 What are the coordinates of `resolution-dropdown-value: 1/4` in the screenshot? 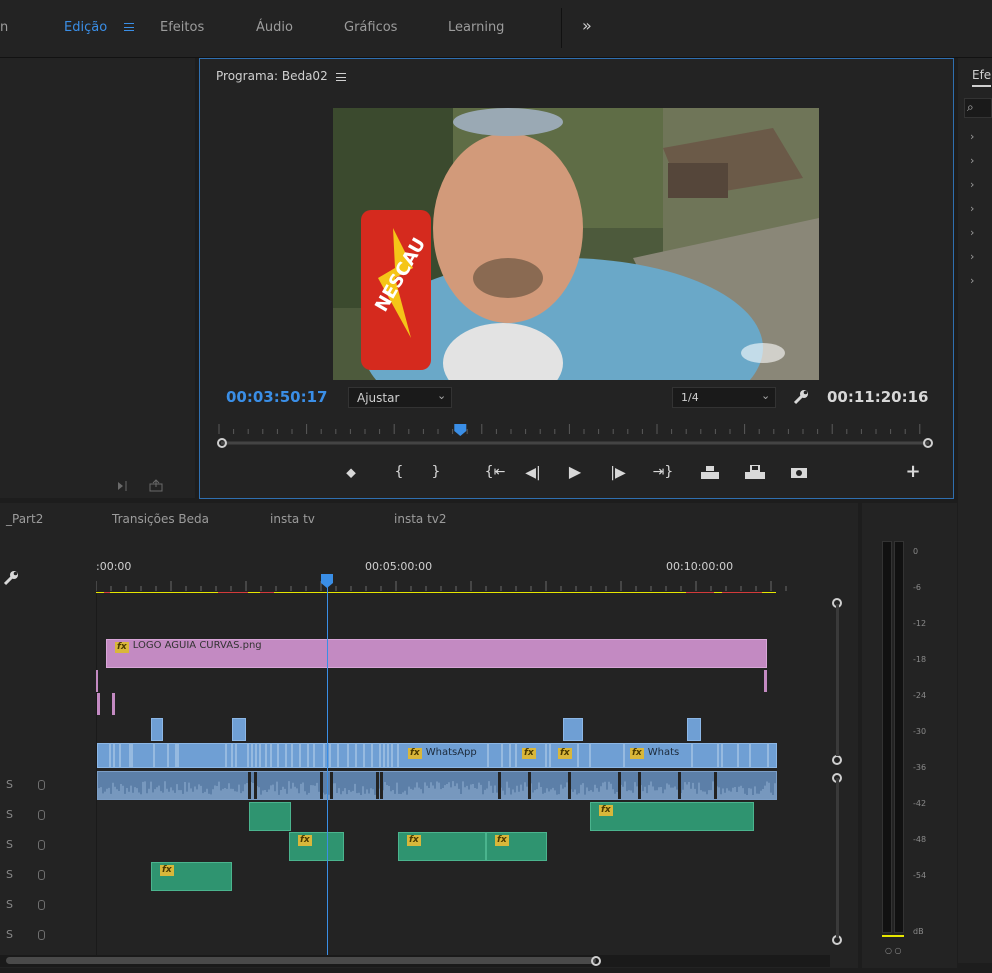 It's located at (690, 397).